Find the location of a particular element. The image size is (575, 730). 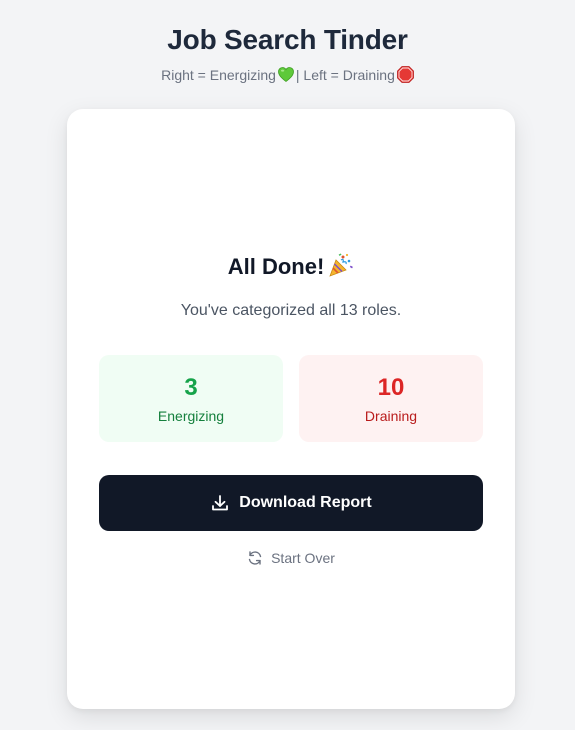

party-popper-icon is located at coordinates (341, 265).